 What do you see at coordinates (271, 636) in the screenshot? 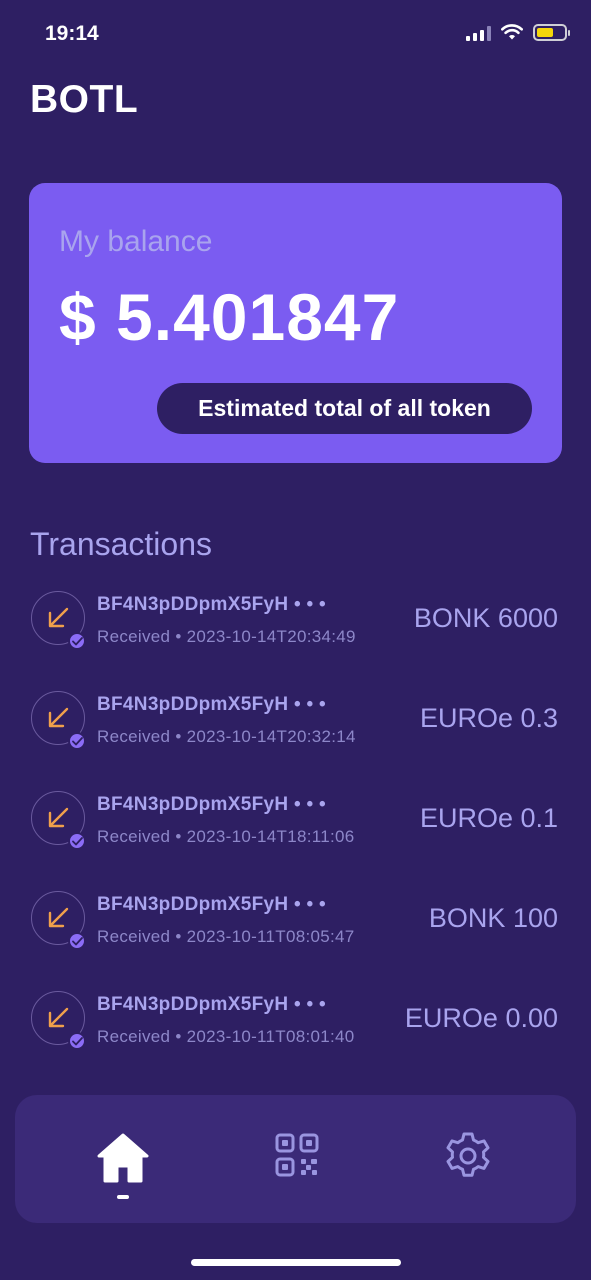
I see `transaction-timestamp: 2023-10-14T20:34:49` at bounding box center [271, 636].